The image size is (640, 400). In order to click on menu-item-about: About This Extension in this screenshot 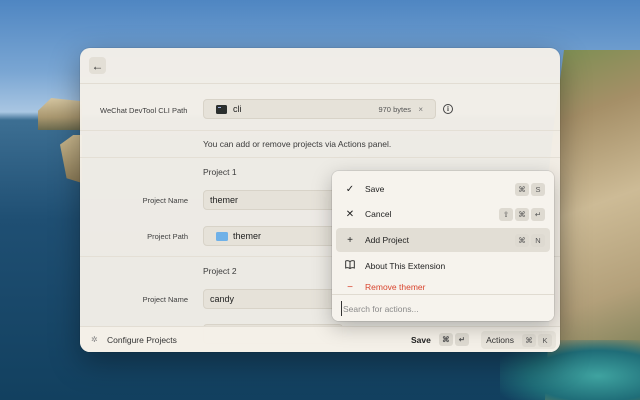, I will do `click(443, 266)`.